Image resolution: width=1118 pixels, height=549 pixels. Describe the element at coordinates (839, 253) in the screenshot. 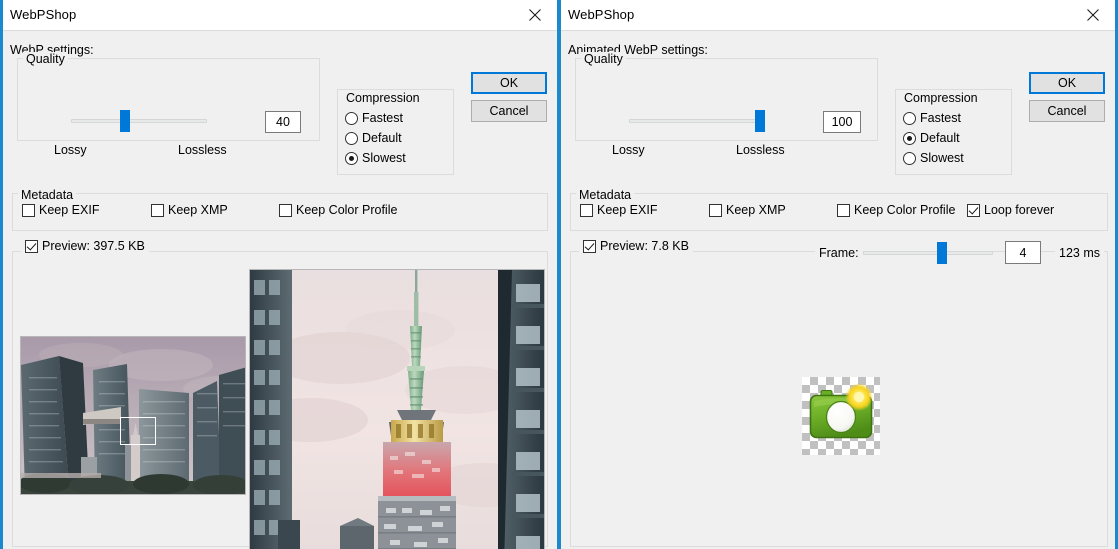

I see `frame-label: Frame:` at that location.